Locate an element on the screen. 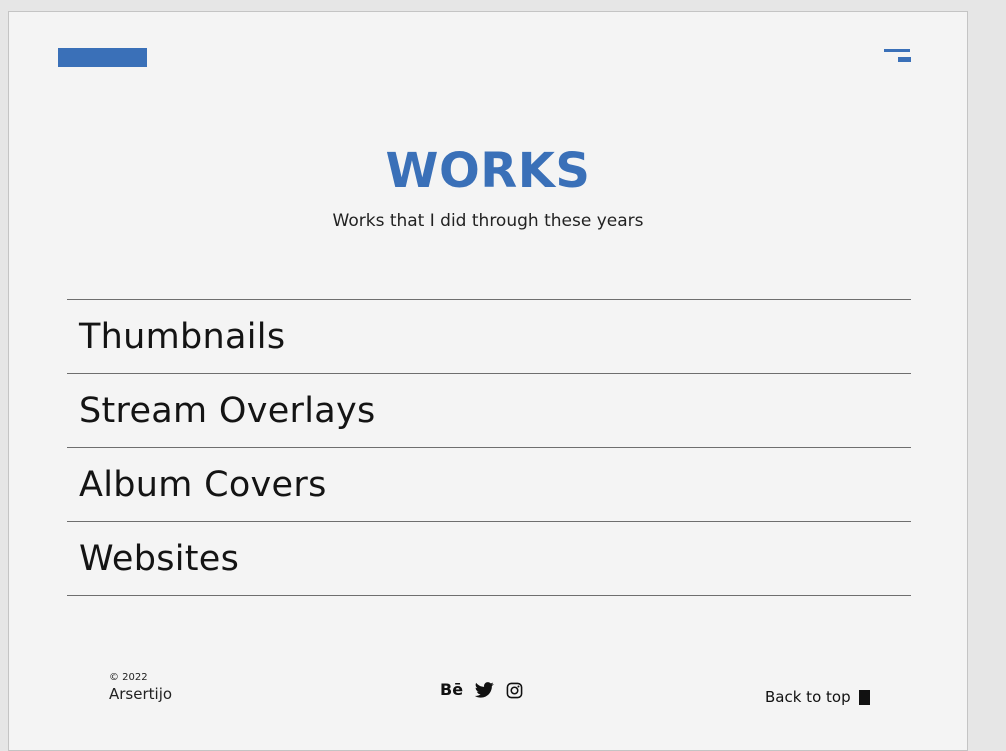 The height and width of the screenshot is (751, 1006). back-to-top-link: Back to top is located at coordinates (817, 697).